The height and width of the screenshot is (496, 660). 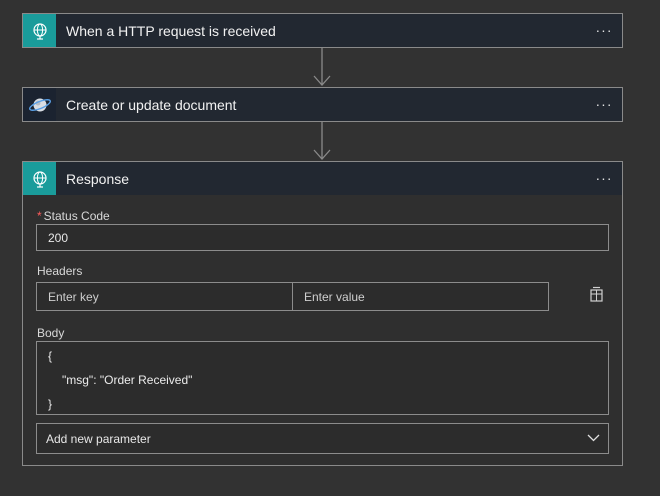 I want to click on trigger-card: When a HTTP request is received ···, so click(x=322, y=30).